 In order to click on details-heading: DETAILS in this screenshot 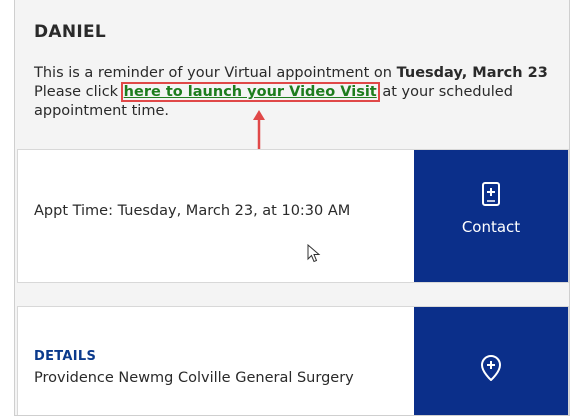, I will do `click(65, 356)`.